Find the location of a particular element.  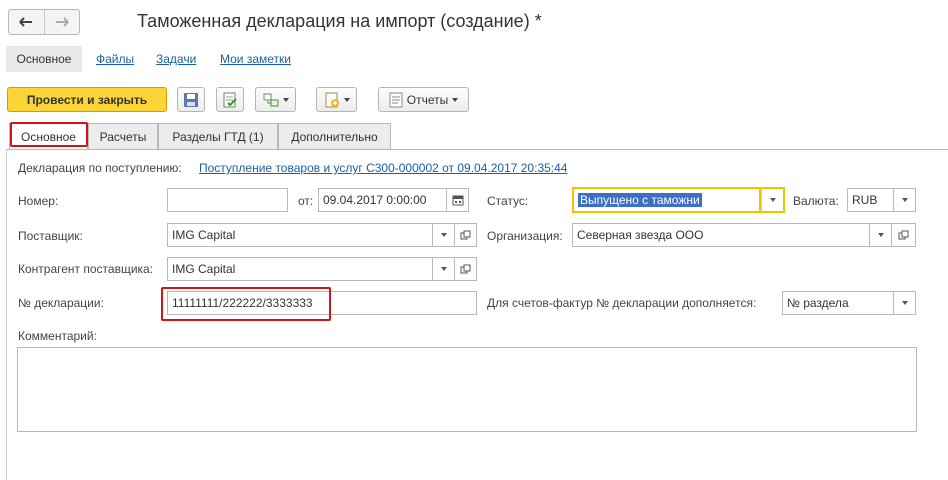

post-icon is located at coordinates (230, 99).